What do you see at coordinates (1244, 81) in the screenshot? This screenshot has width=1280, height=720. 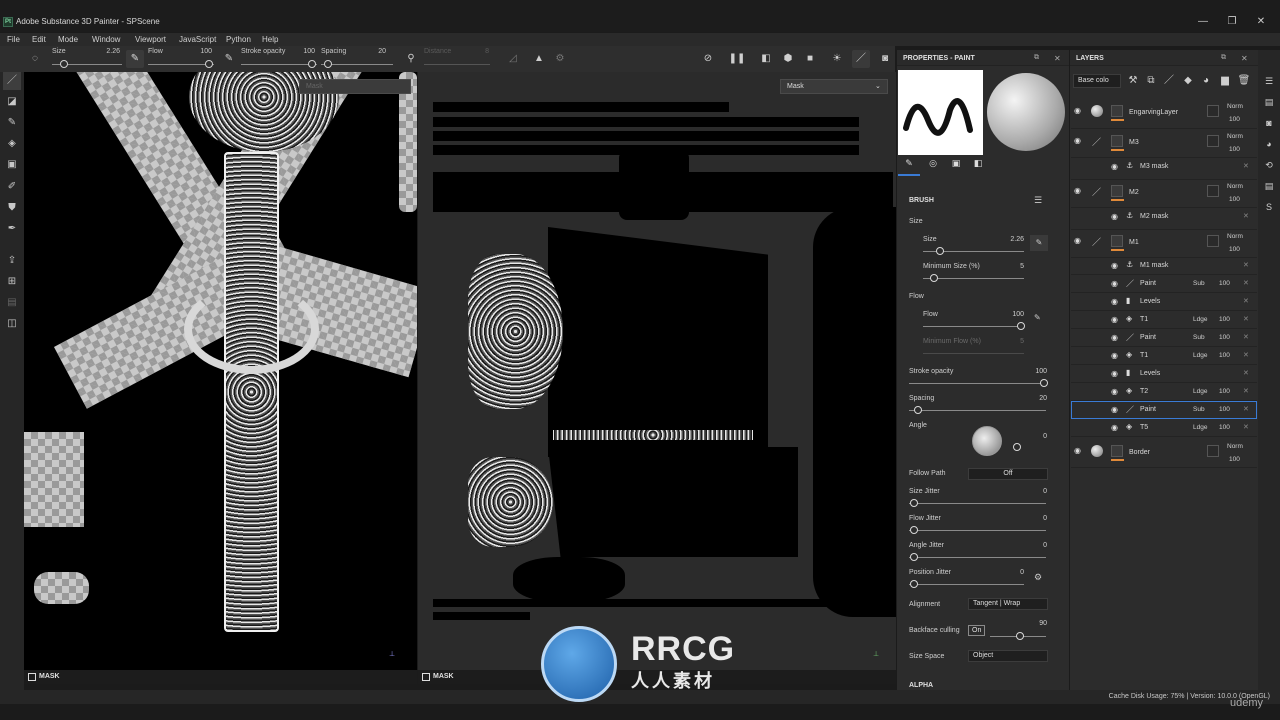 I see `delete-layer-icon: 🗑` at bounding box center [1244, 81].